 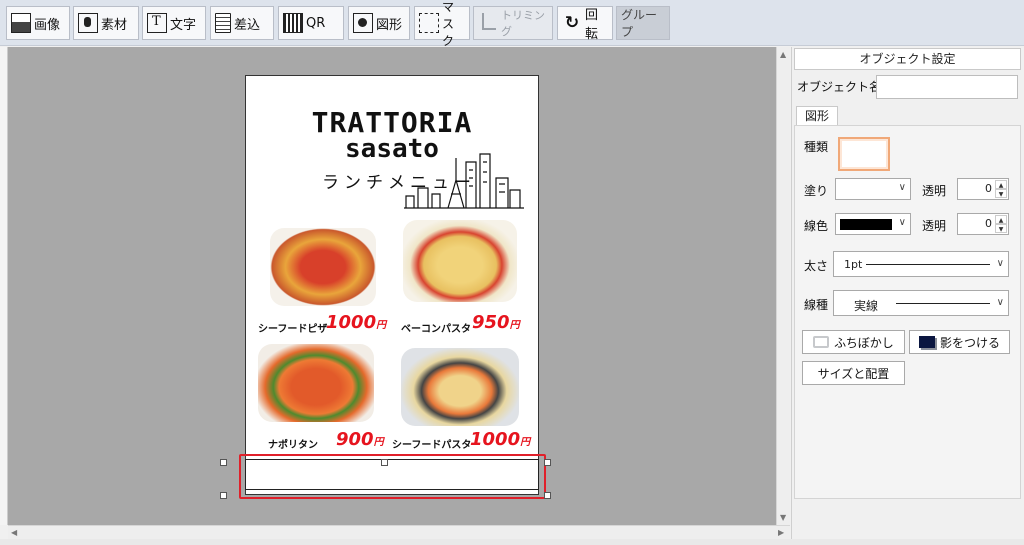 I want to click on line-type-label: 線種, so click(x=816, y=305).